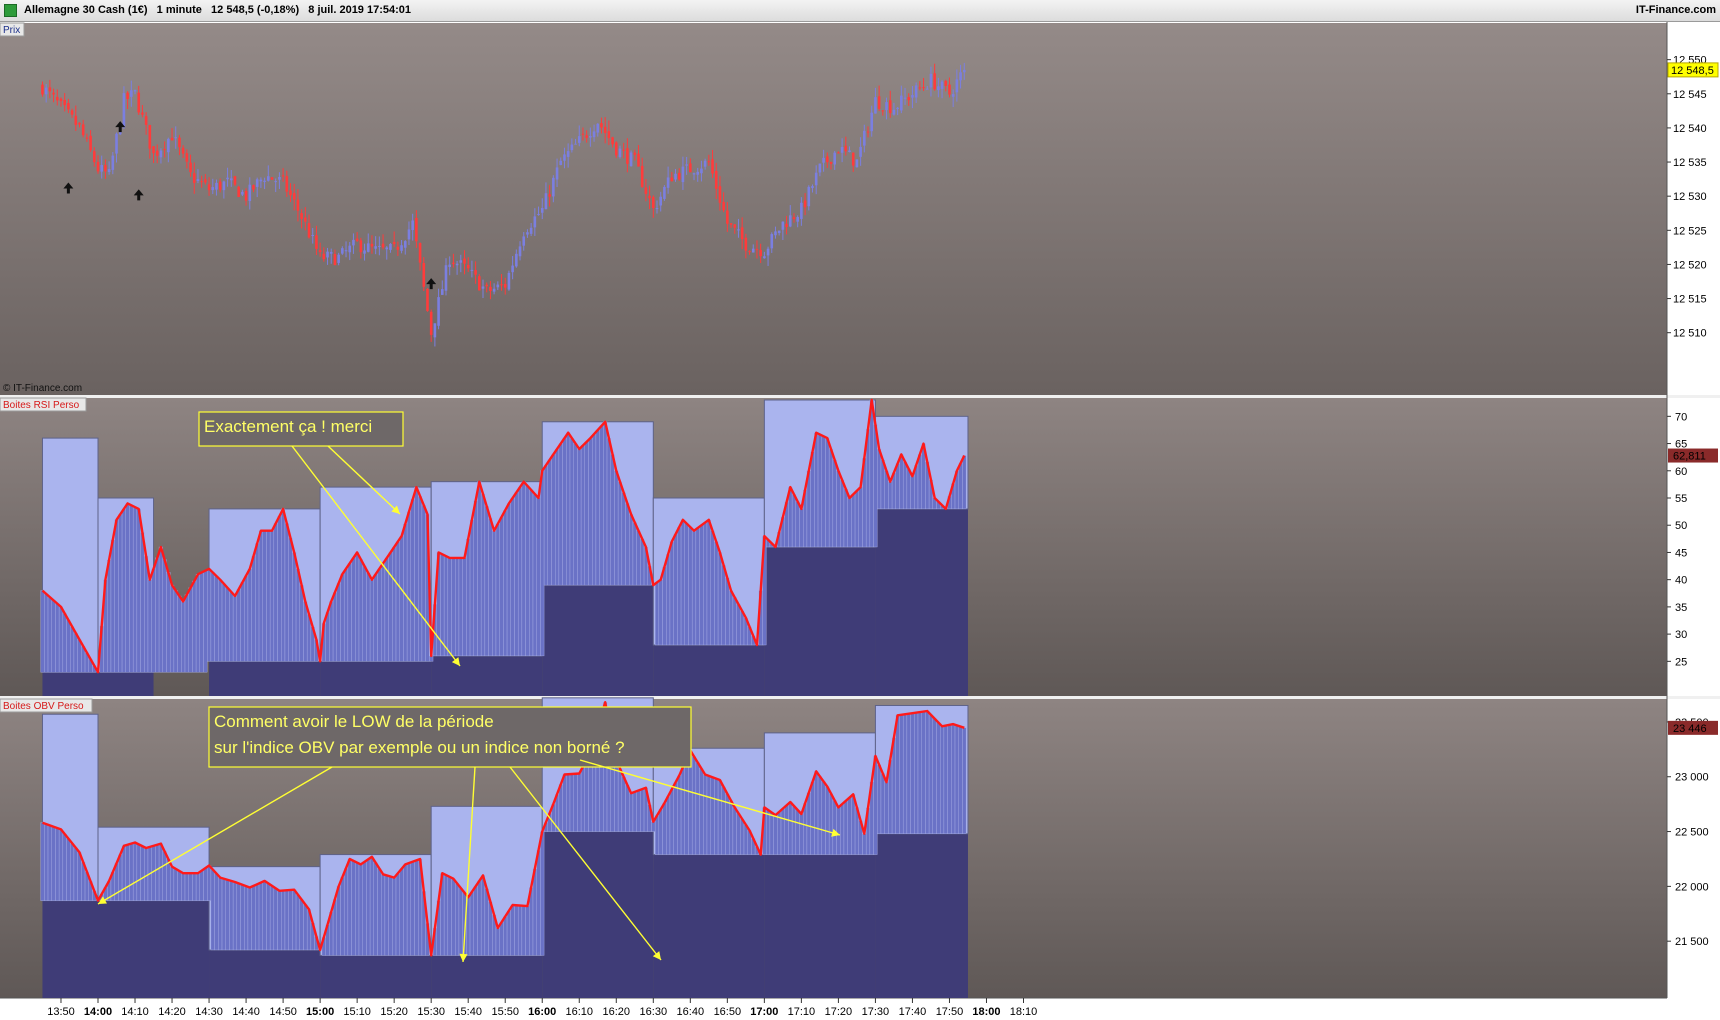 The width and height of the screenshot is (1720, 1020). What do you see at coordinates (1690, 300) in the screenshot?
I see `price-axis-label: 12 515` at bounding box center [1690, 300].